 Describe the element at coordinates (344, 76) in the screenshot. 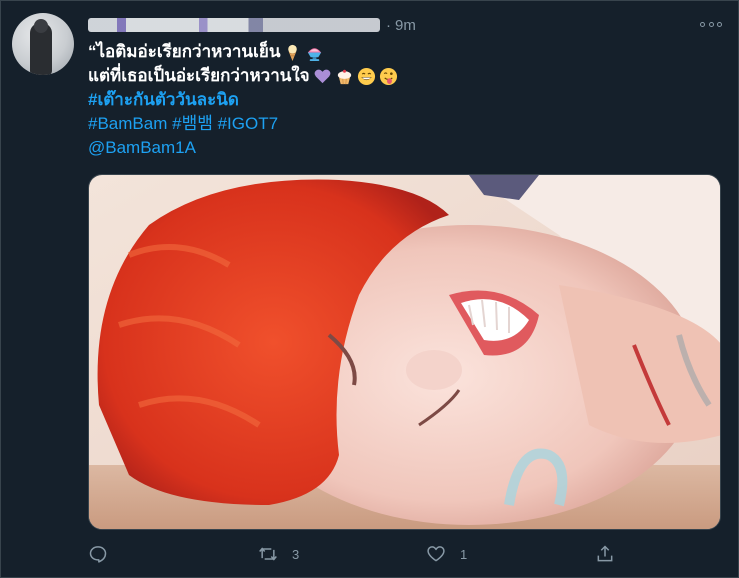

I see `cupcake-icon` at that location.